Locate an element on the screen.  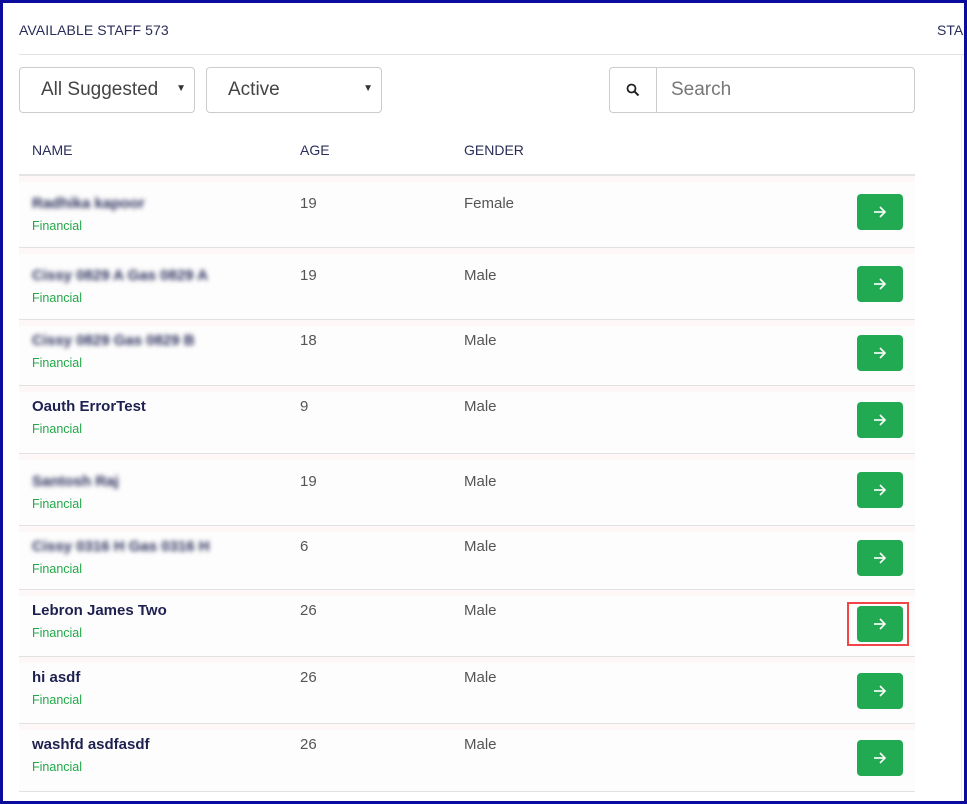
table-row: Santosh Raj Financial 19 Male is located at coordinates (467, 490).